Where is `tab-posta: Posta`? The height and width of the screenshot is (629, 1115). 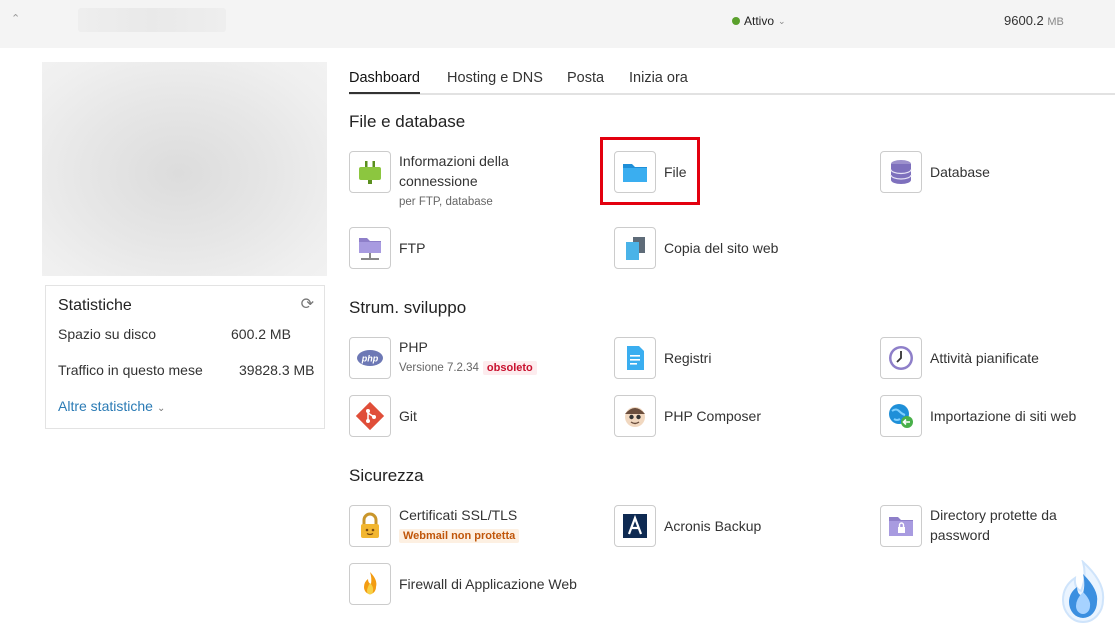 tab-posta: Posta is located at coordinates (585, 81).